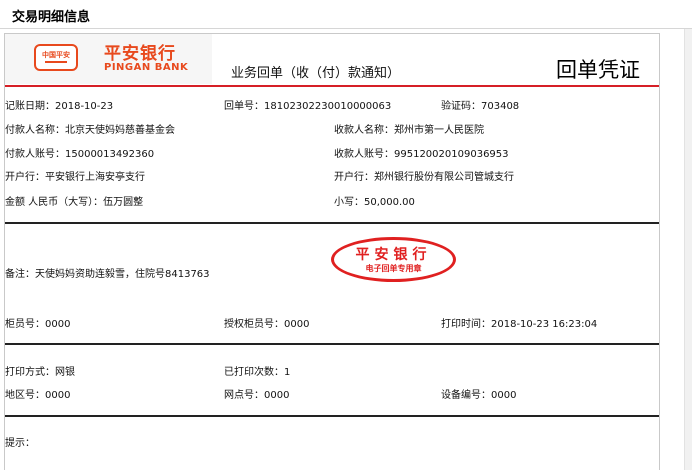 The width and height of the screenshot is (692, 470). Describe the element at coordinates (393, 268) in the screenshot. I see `seal-sub-text: 电子回单专用章` at that location.